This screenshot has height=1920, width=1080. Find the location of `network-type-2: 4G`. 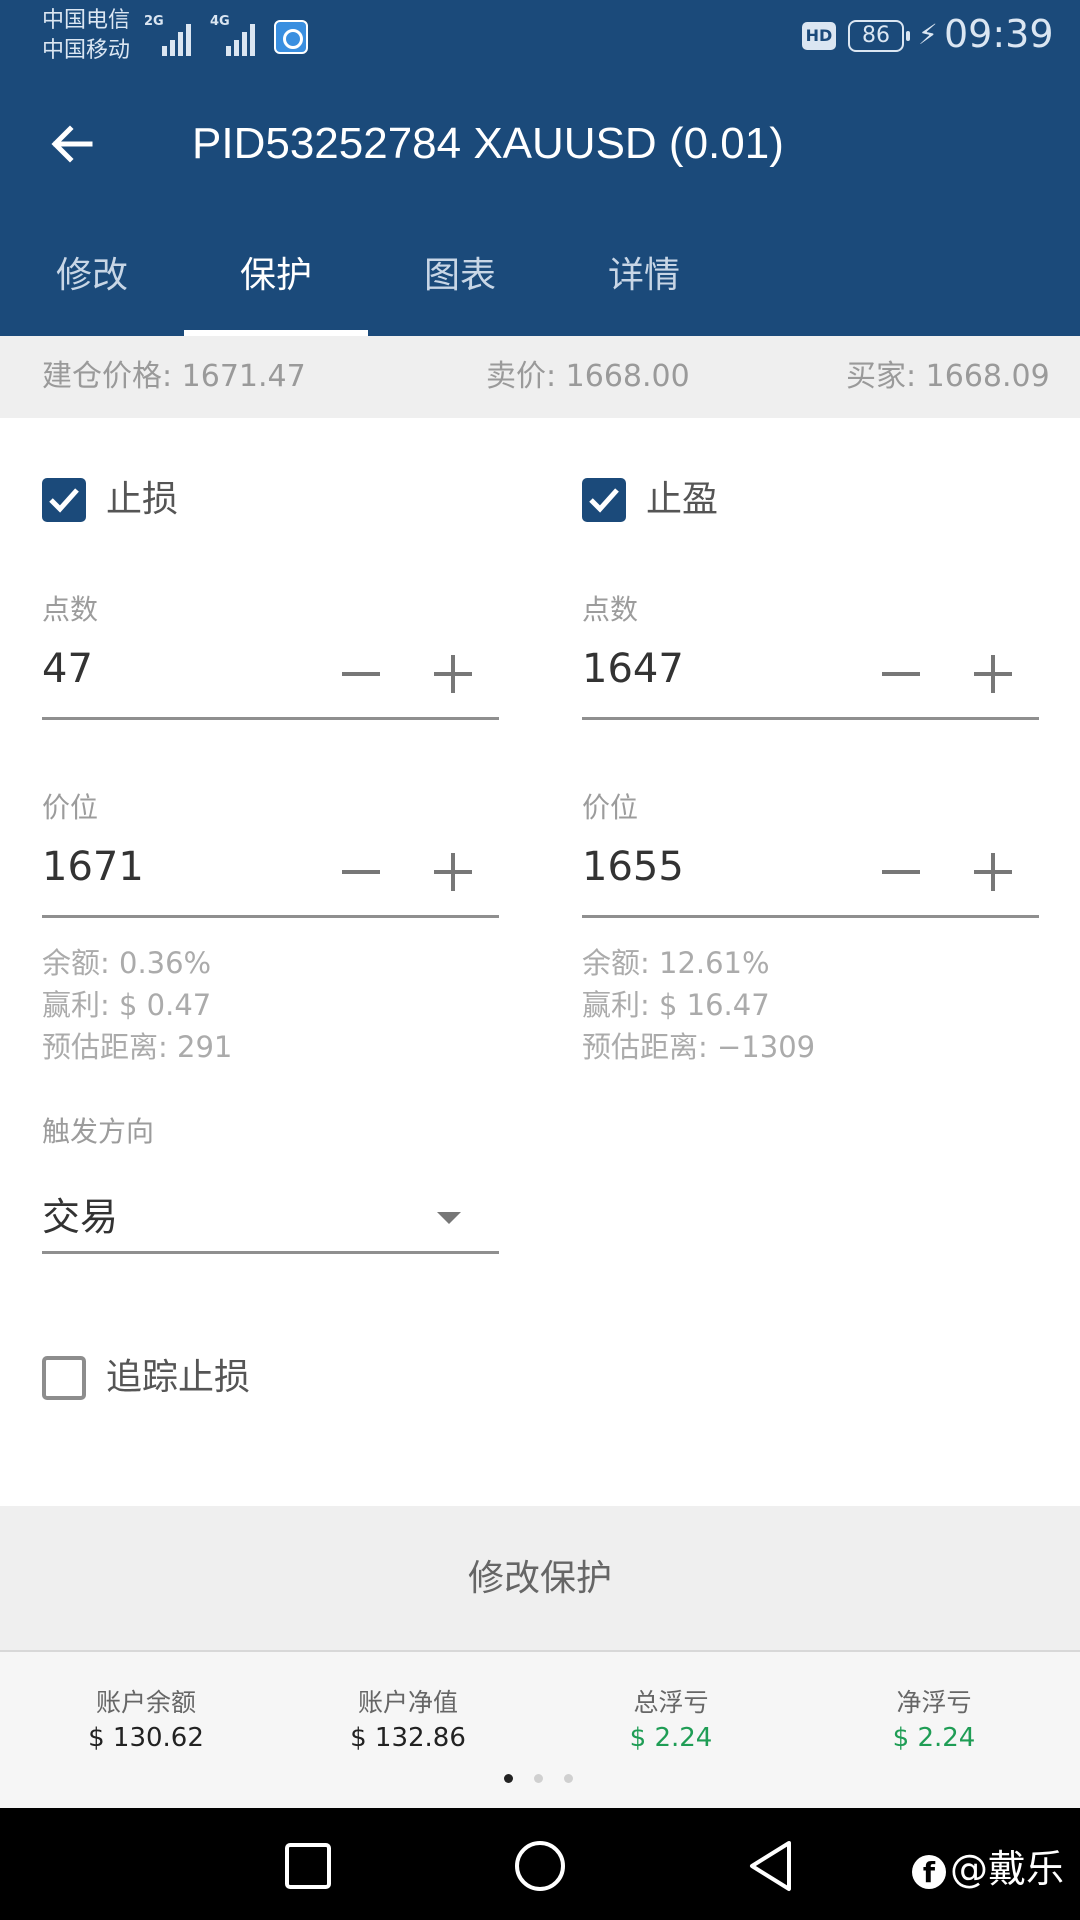

network-type-2: 4G is located at coordinates (220, 21).